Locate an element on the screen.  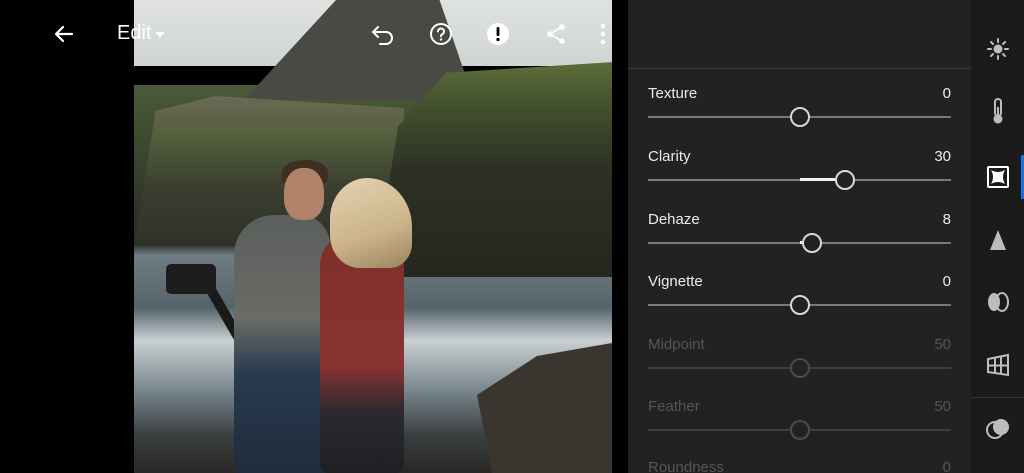
edit-label: Edit is located at coordinates (134, 33).